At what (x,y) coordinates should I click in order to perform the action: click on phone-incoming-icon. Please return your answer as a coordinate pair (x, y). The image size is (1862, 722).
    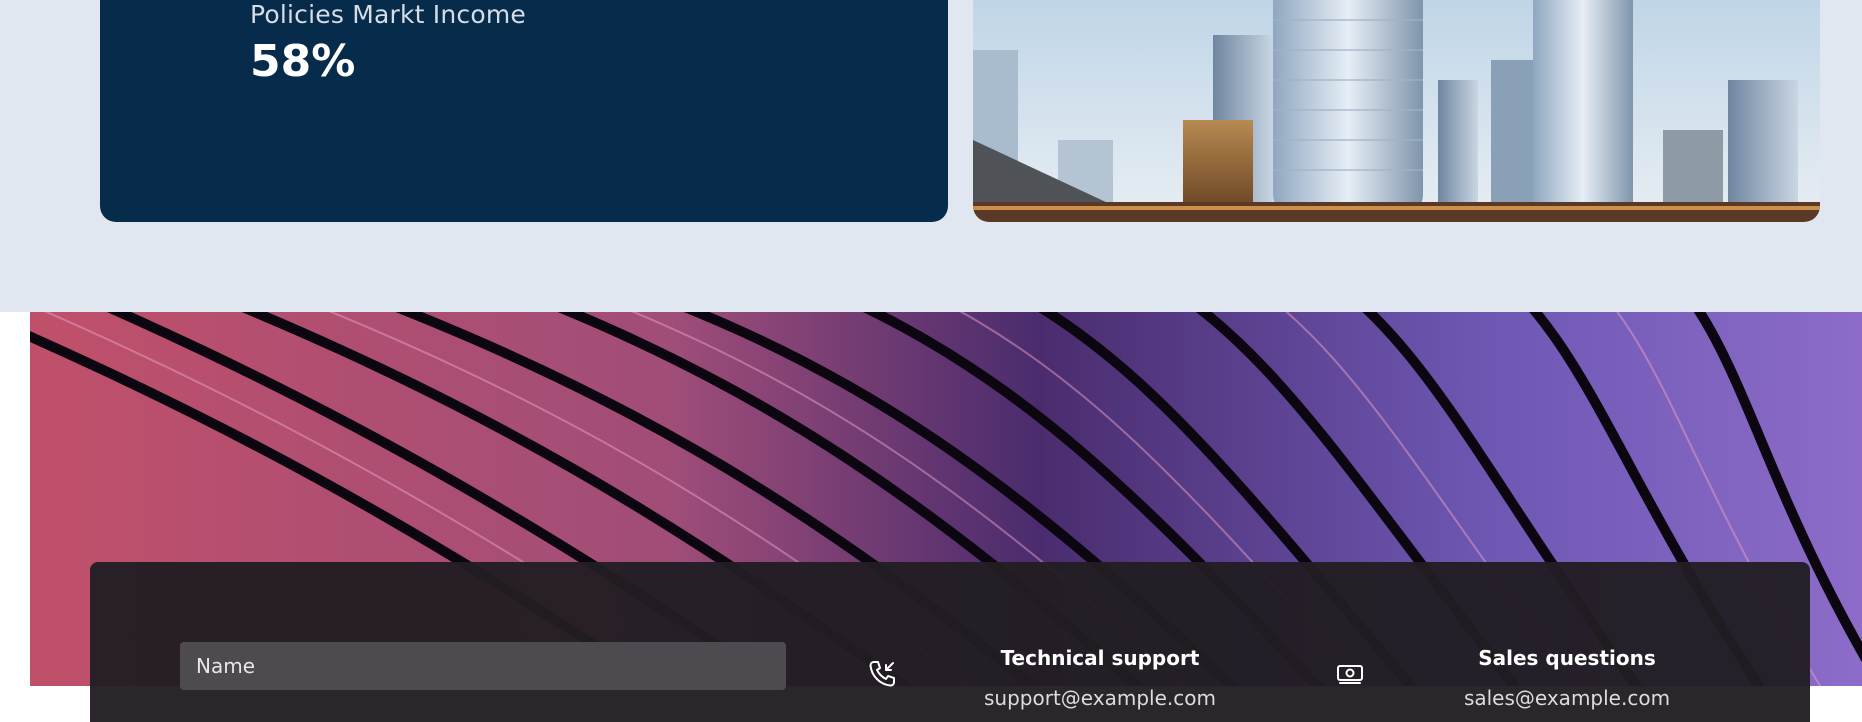
    Looking at the image, I should click on (882, 674).